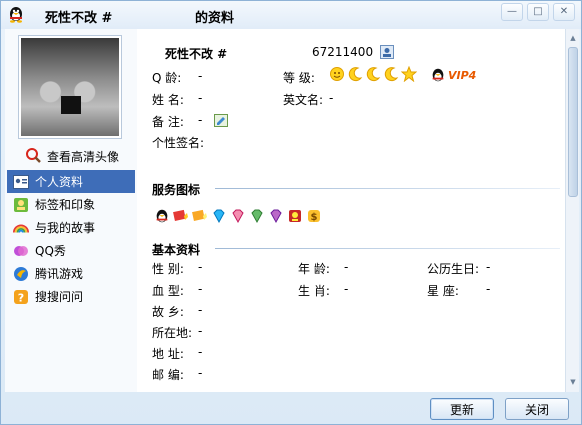 This screenshot has height=425, width=582. I want to click on sidebar-item-tags: 标签和印象, so click(71, 204).